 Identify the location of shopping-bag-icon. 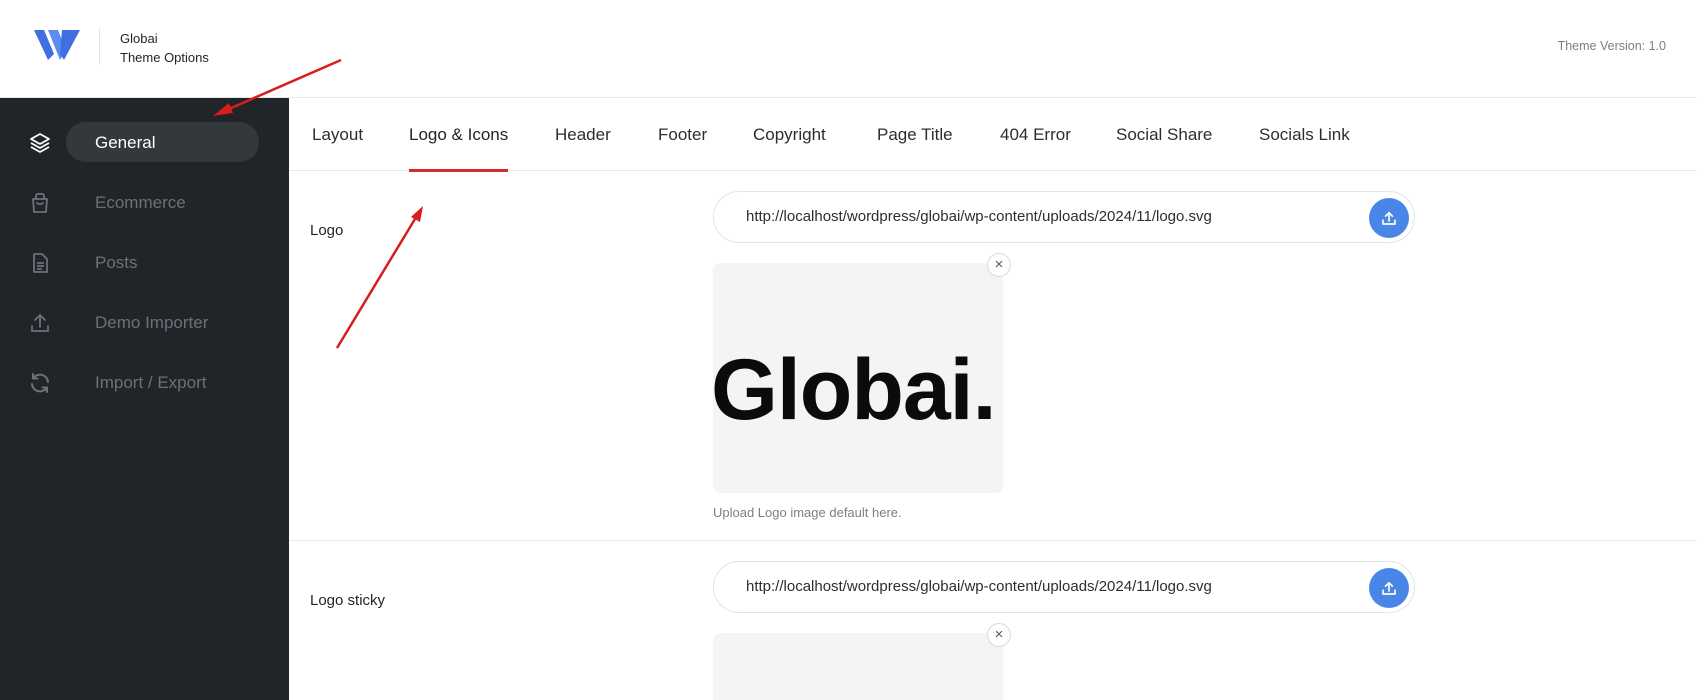
(40, 203).